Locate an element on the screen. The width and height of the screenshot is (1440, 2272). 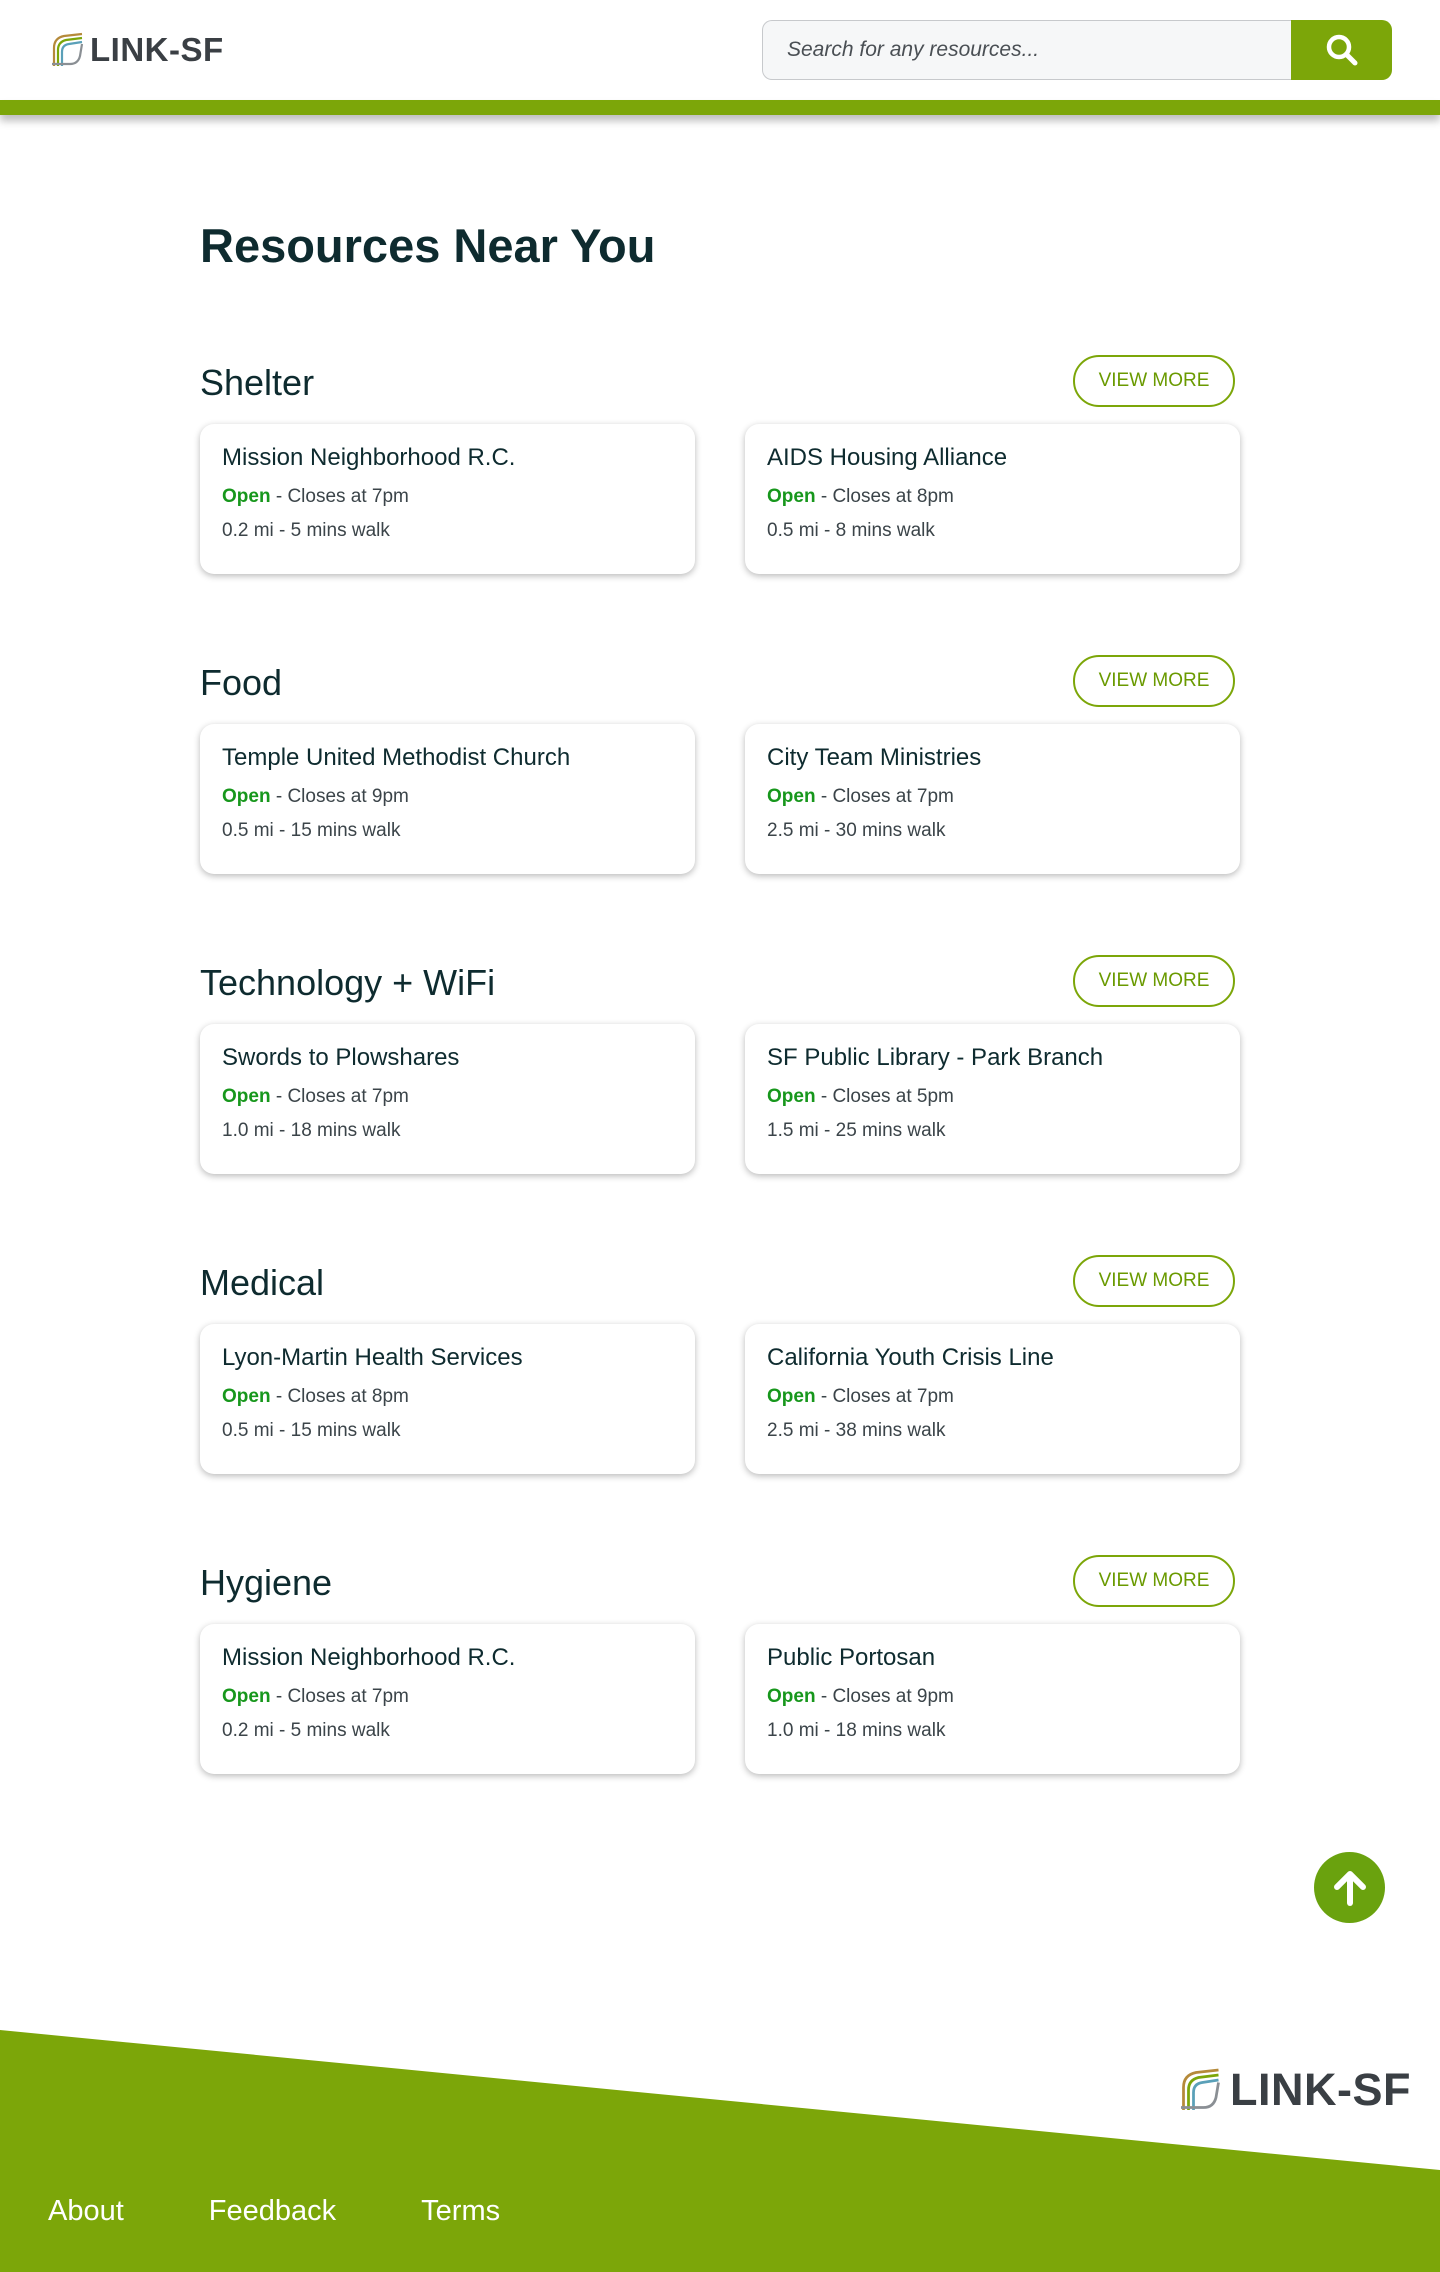
section-title: Shelter is located at coordinates (257, 382).